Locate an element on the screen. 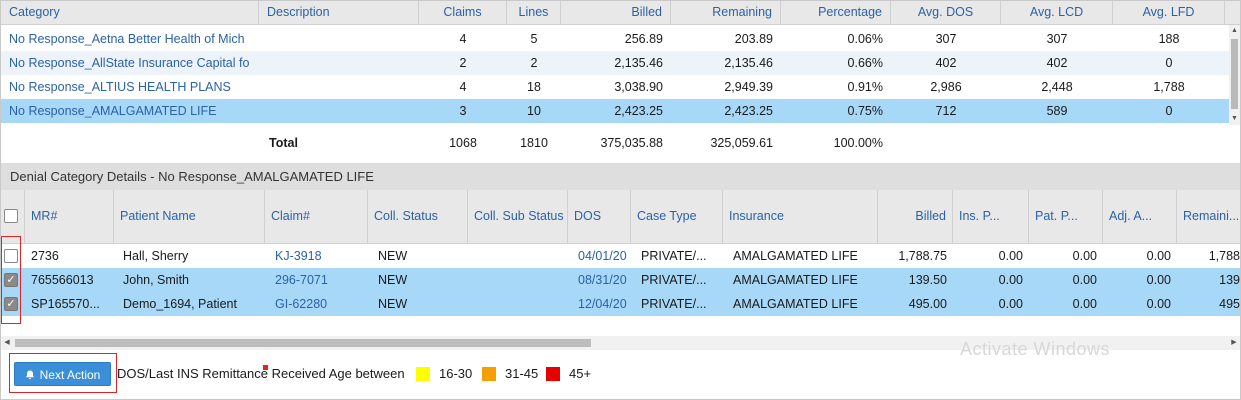 Image resolution: width=1241 pixels, height=400 pixels. windows-activation-watermark: Activate Windows is located at coordinates (1035, 349).